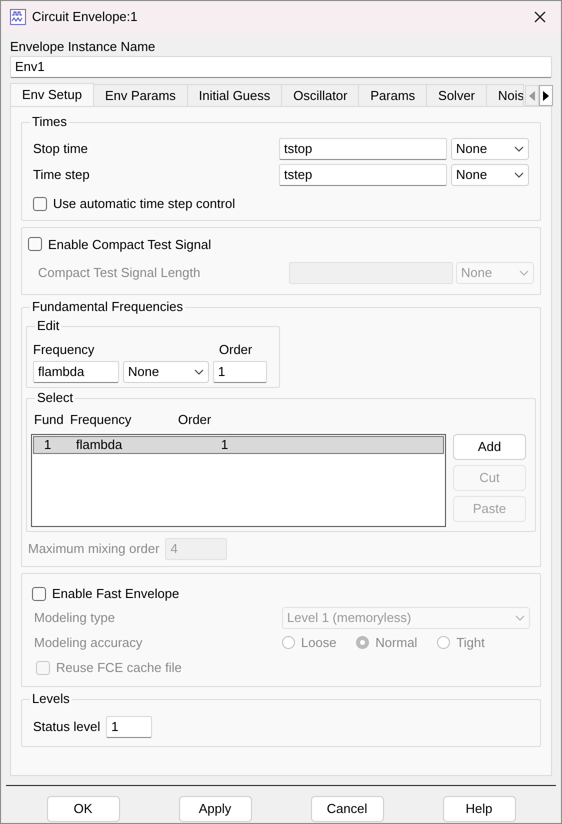  What do you see at coordinates (76, 372) in the screenshot?
I see `text-field: flambda` at bounding box center [76, 372].